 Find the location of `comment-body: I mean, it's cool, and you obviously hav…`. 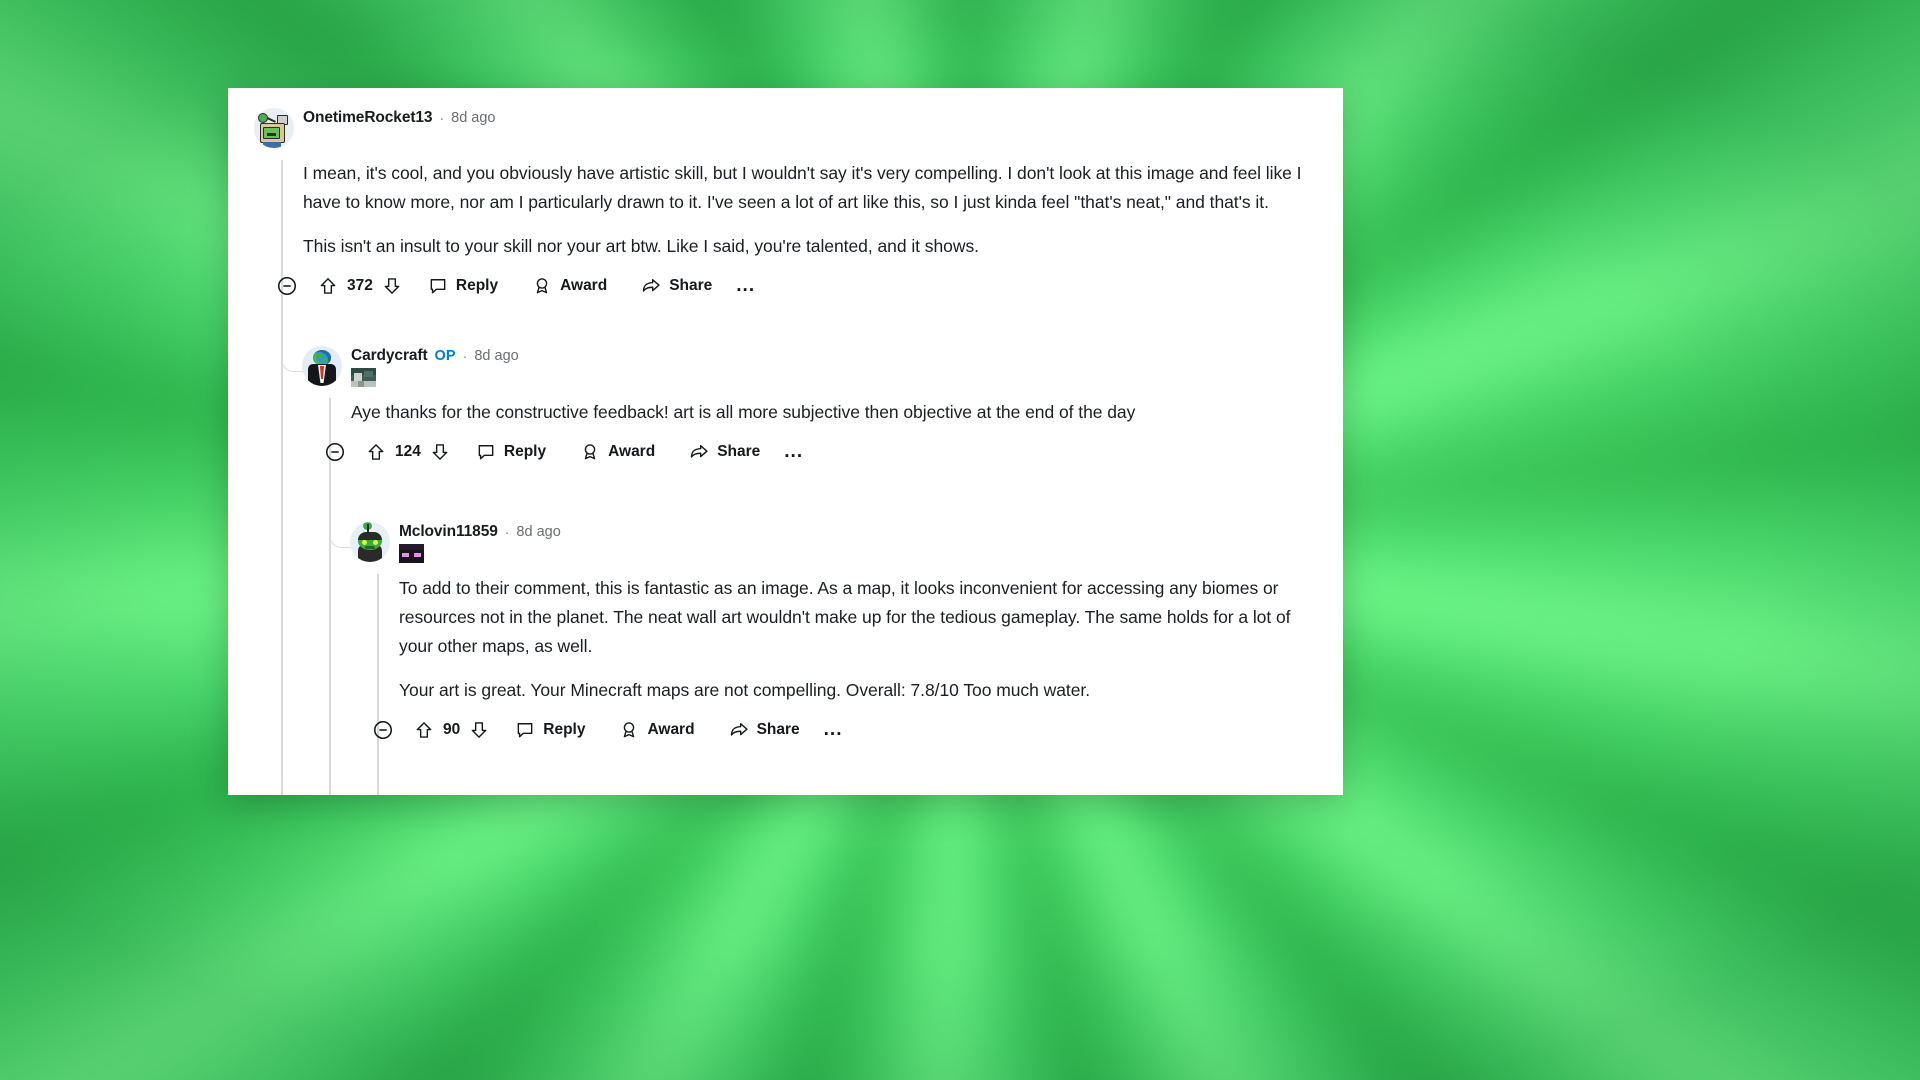

comment-body: I mean, it's cool, and you obviously hav… is located at coordinates (813, 210).